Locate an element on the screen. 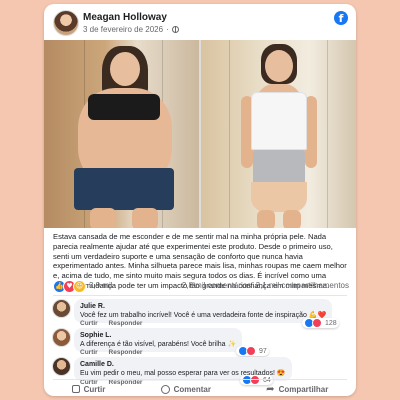 The image size is (400, 400). white-tank-top is located at coordinates (279, 121).